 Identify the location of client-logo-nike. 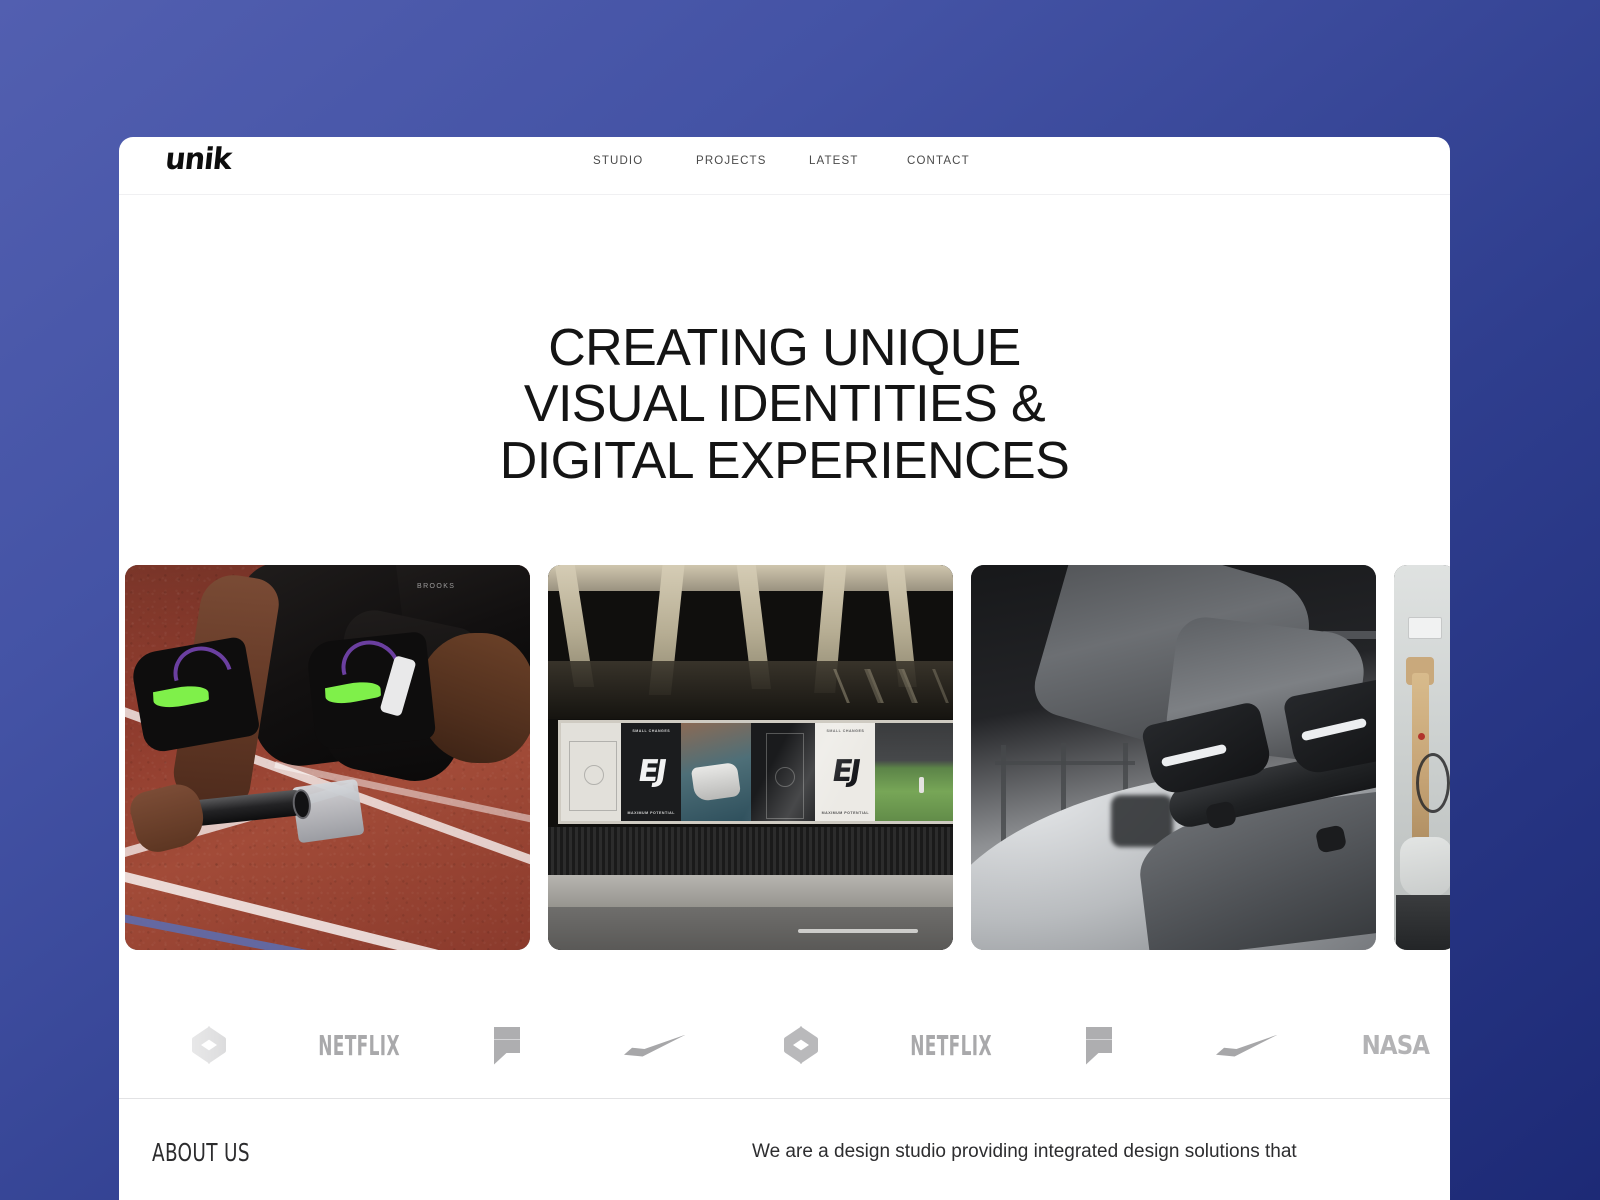
(655, 1046).